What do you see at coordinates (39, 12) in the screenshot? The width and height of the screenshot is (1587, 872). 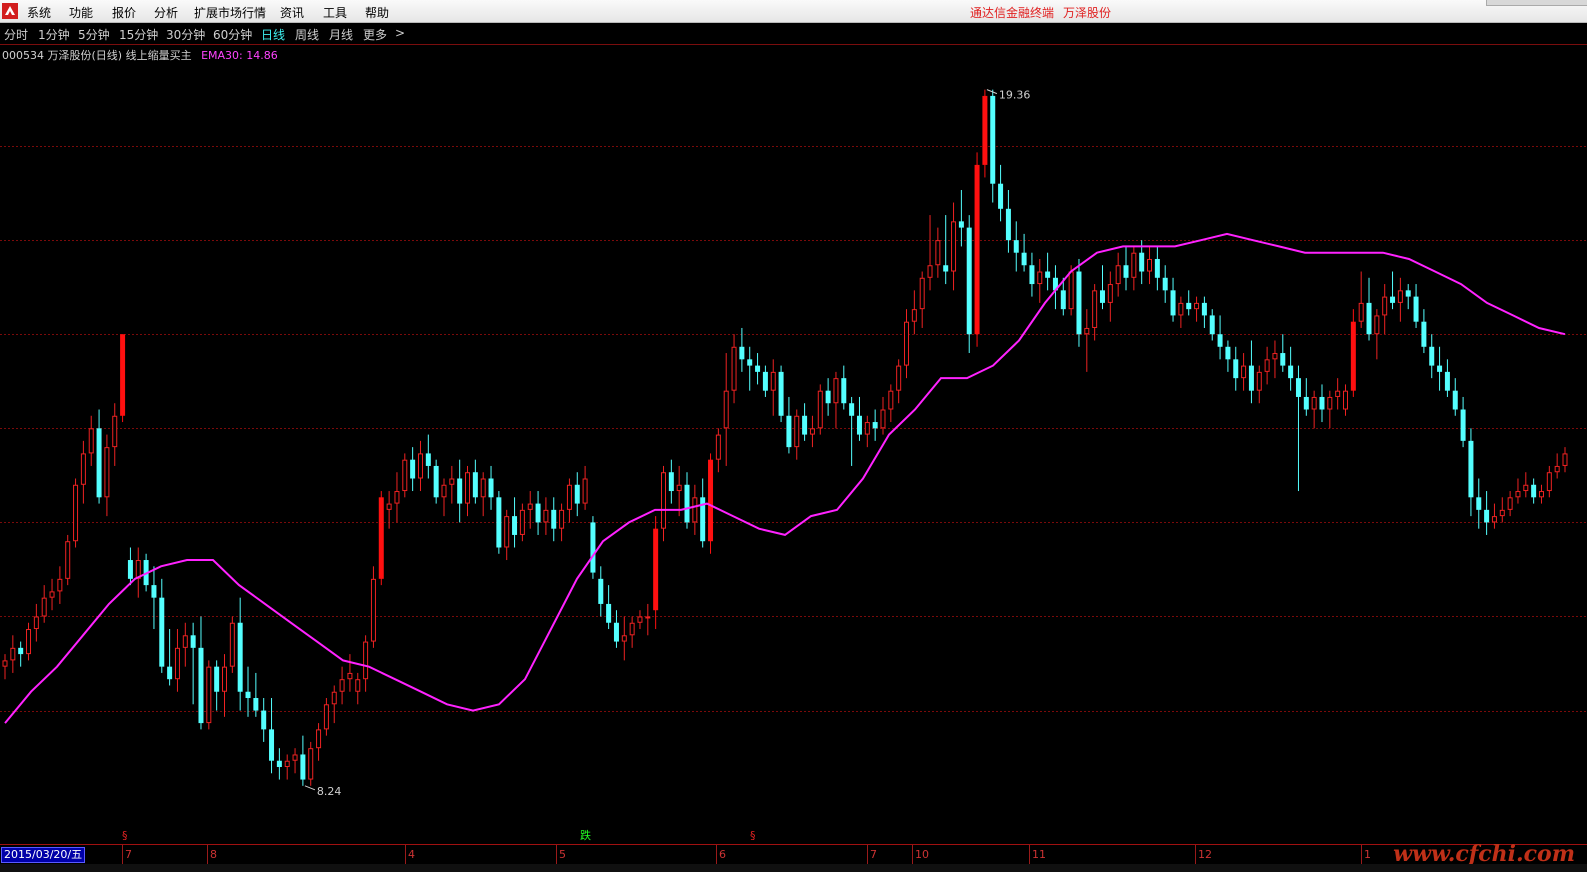 I see `menu-system: 系统` at bounding box center [39, 12].